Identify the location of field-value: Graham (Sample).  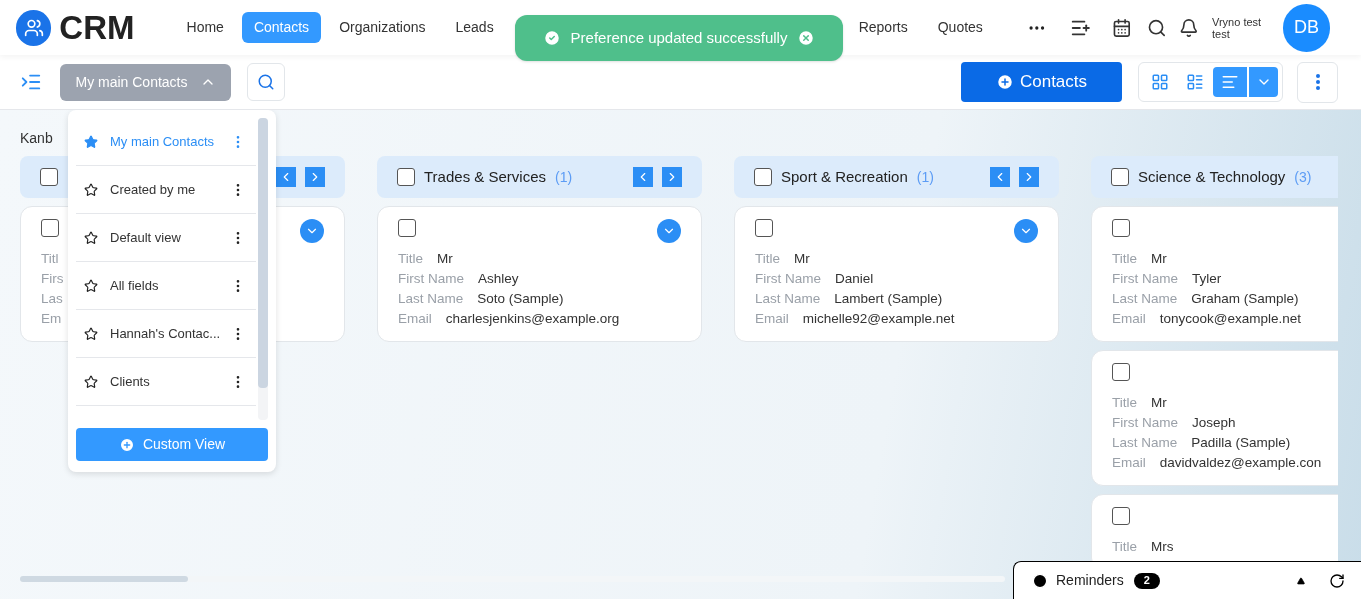
(1245, 299).